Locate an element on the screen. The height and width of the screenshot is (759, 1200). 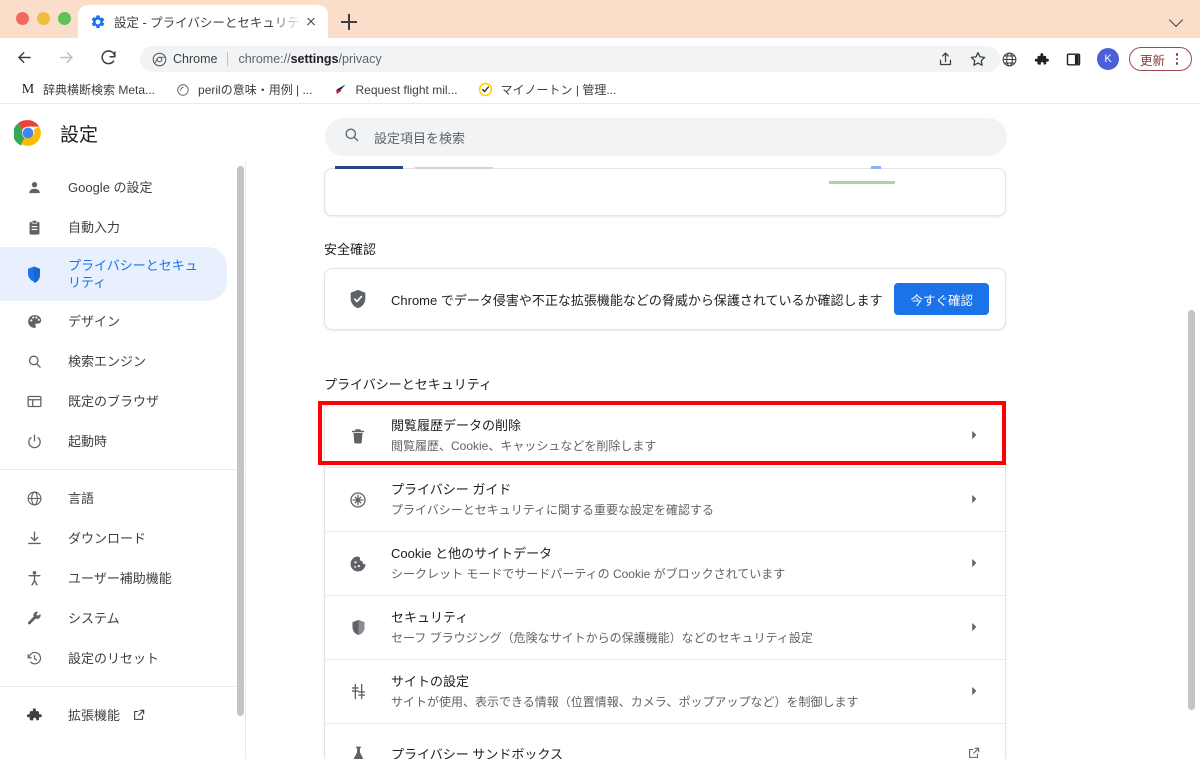
address-bar: Chrome chrome://settings/privacy is located at coordinates (570, 59).